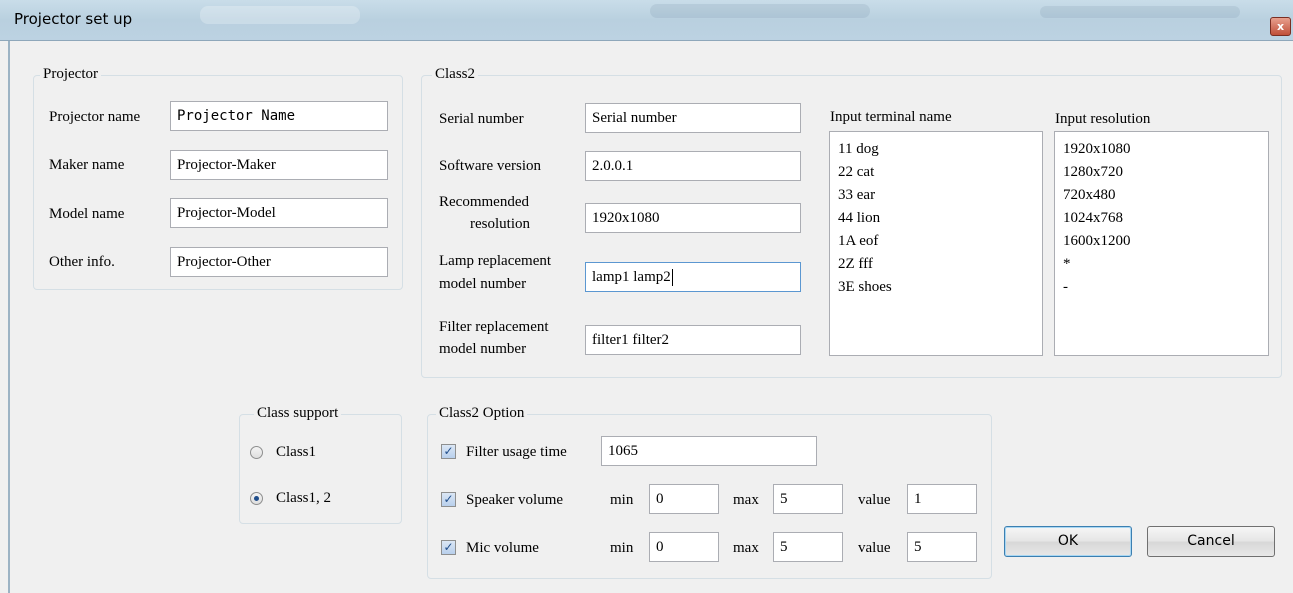 Image resolution: width=1293 pixels, height=593 pixels. What do you see at coordinates (693, 166) in the screenshot?
I see `software-version-input: 2.0.0.1` at bounding box center [693, 166].